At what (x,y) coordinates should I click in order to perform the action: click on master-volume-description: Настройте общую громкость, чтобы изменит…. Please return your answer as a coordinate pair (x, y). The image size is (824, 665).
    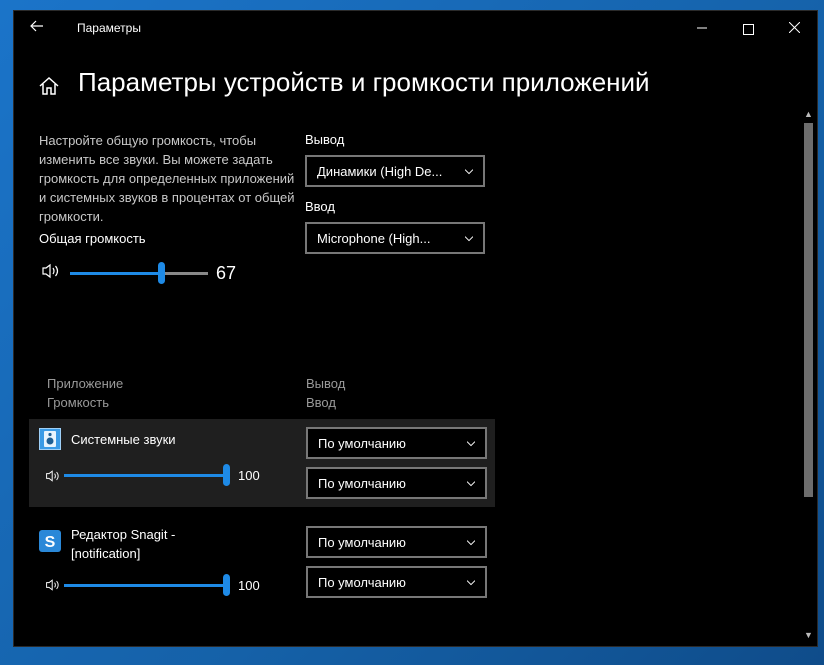
    Looking at the image, I should click on (167, 178).